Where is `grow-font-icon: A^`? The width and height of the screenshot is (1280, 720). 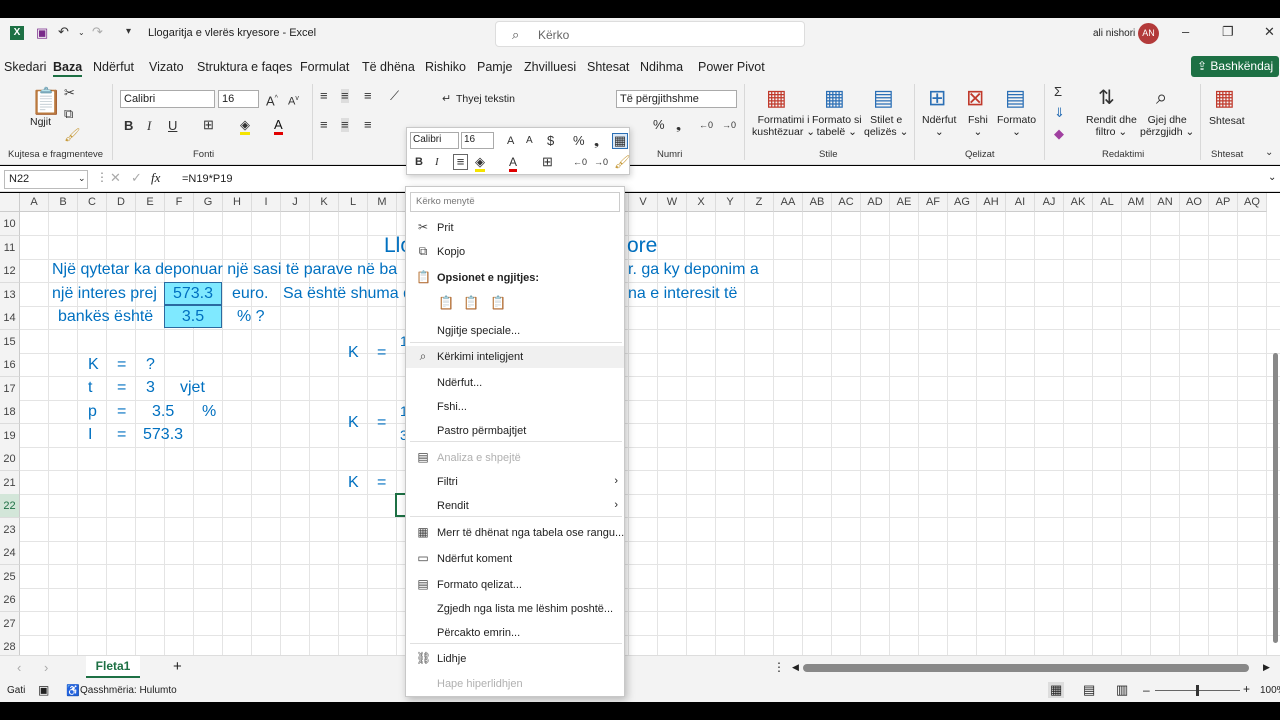 grow-font-icon: A^ is located at coordinates (272, 100).